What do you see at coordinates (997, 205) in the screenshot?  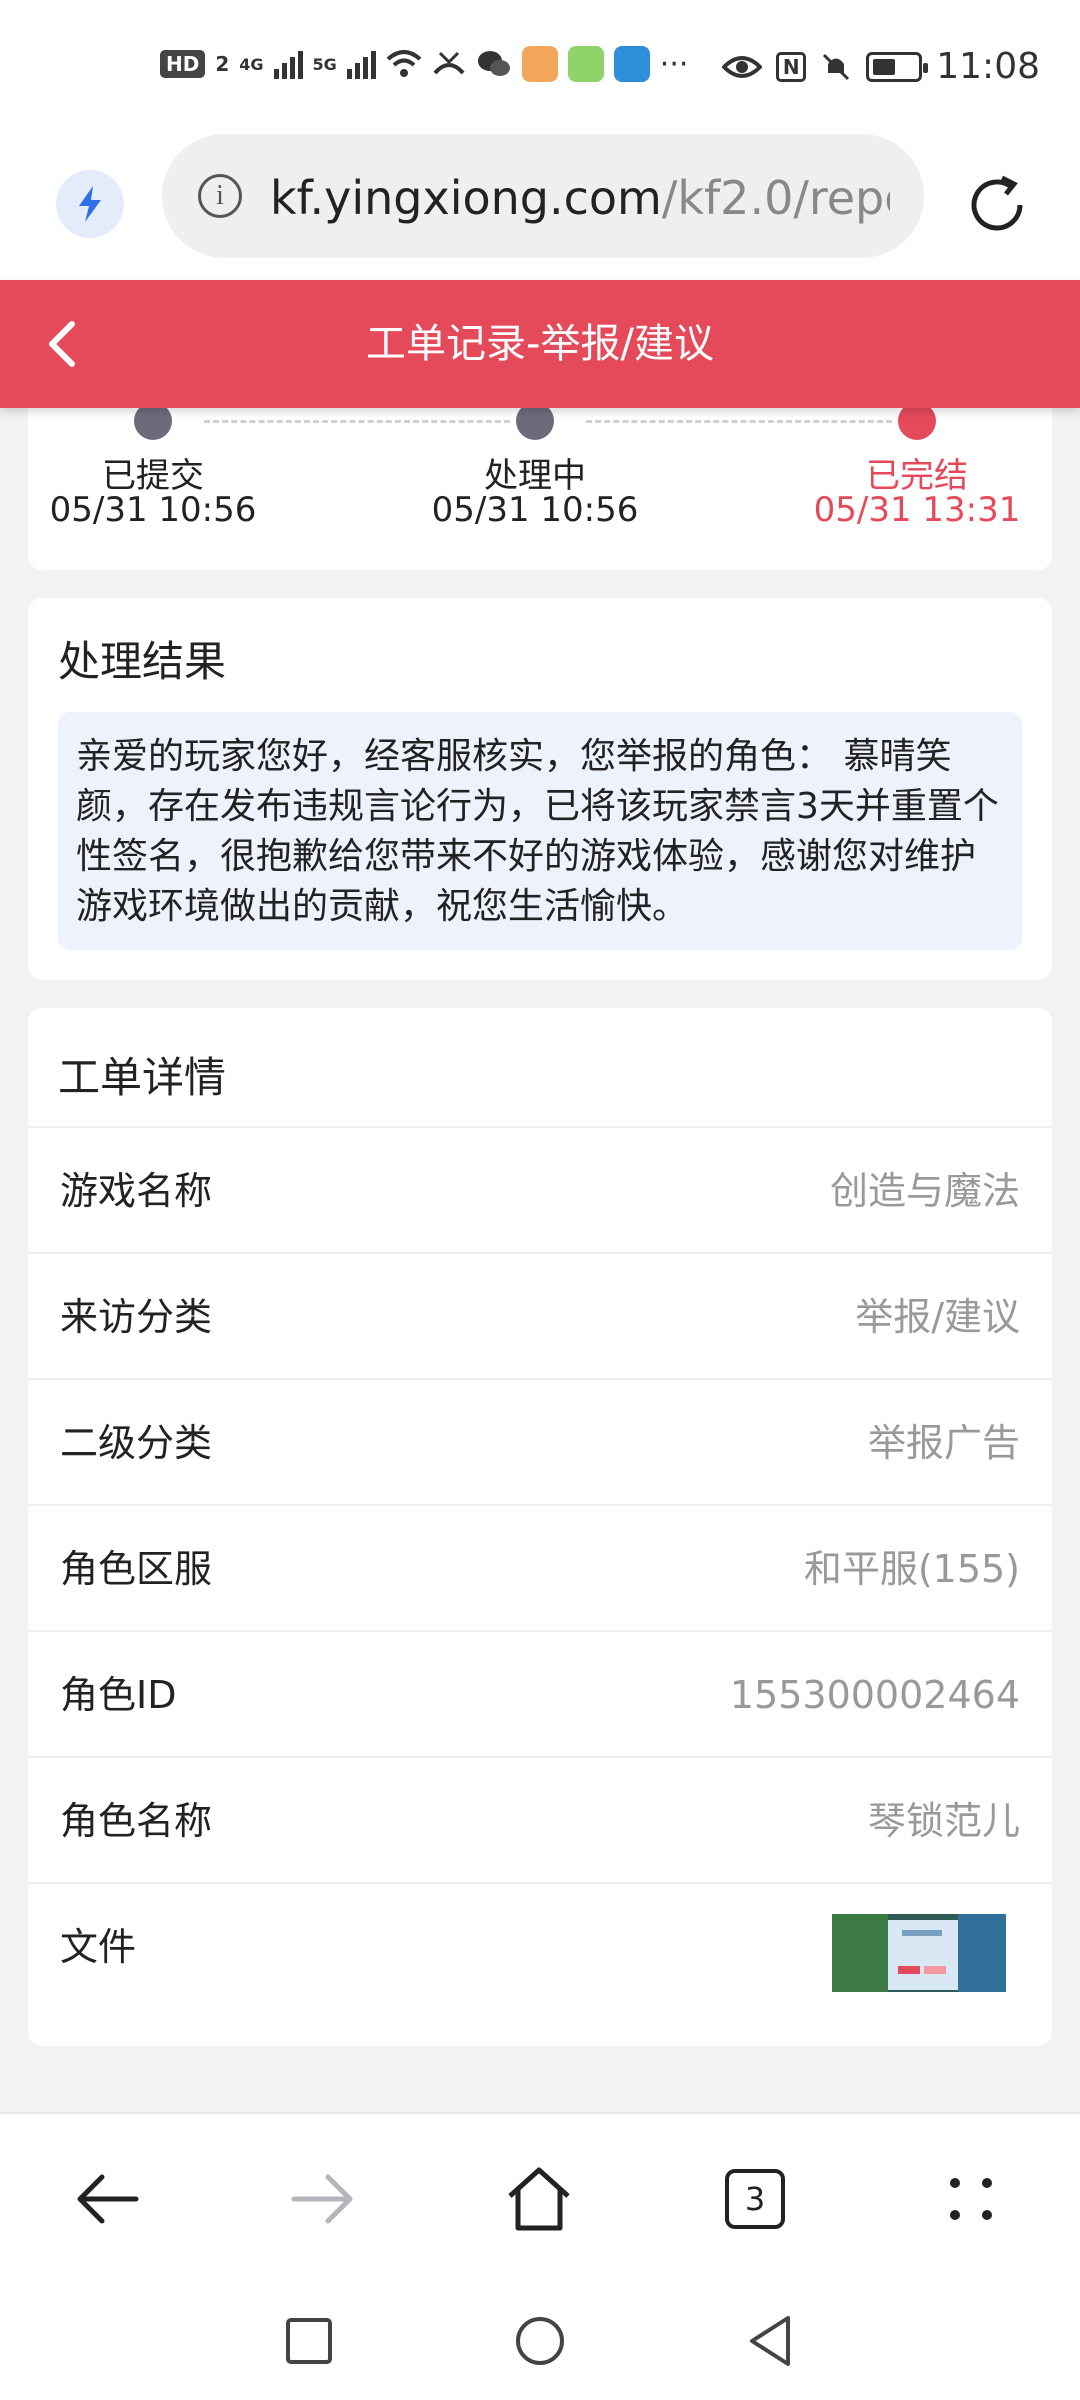 I see `reload-icon` at bounding box center [997, 205].